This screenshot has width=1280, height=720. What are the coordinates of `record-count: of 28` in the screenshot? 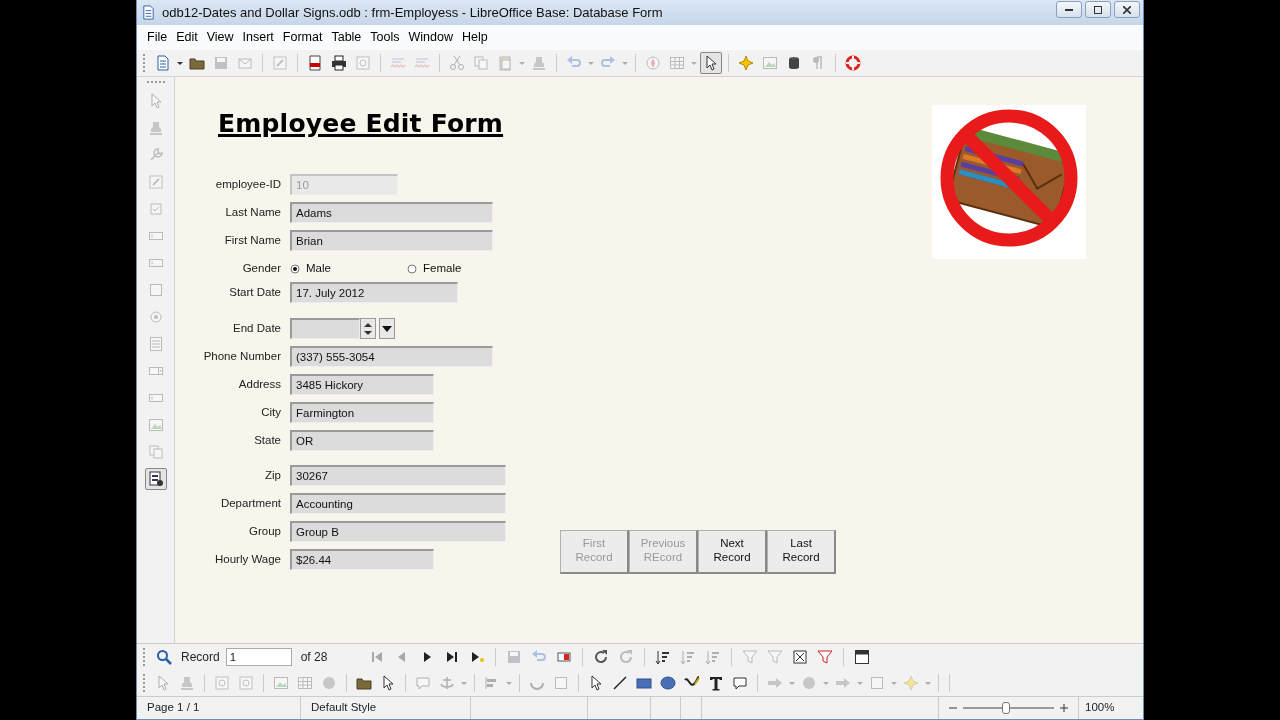 It's located at (314, 657).